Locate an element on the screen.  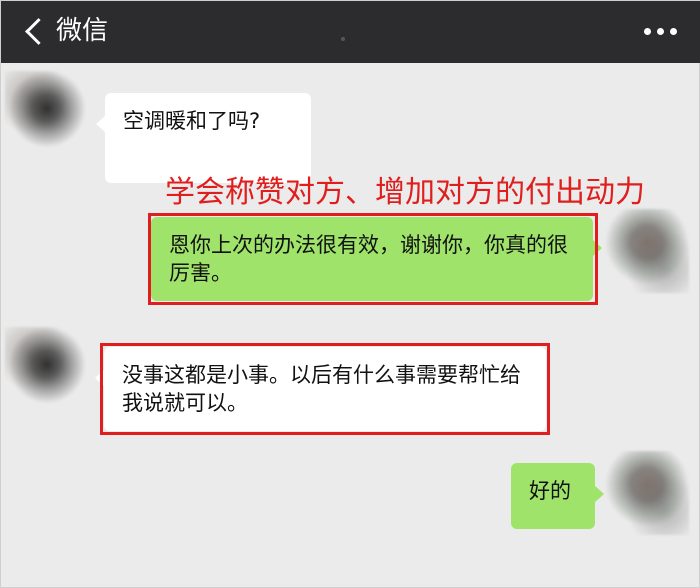
message-bubble-right: 好的 is located at coordinates (557, 496).